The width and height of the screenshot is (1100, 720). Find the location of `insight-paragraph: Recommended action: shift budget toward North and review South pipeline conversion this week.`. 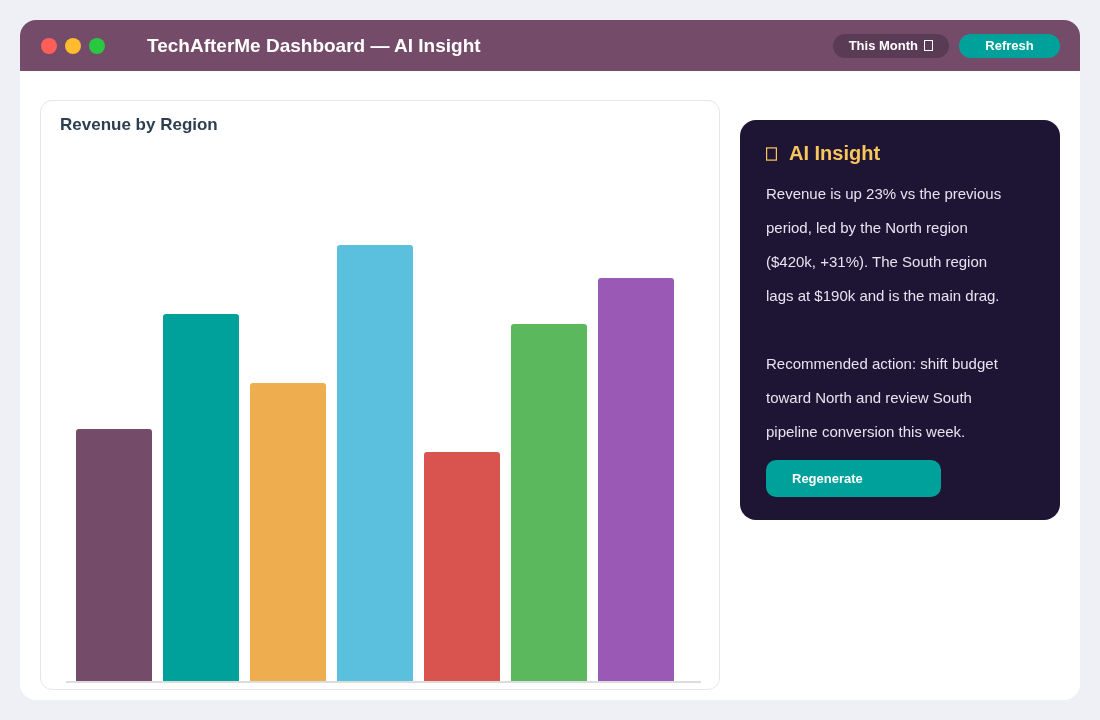

insight-paragraph: Recommended action: shift budget toward North and review South pipeline conversion this week. is located at coordinates (882, 398).